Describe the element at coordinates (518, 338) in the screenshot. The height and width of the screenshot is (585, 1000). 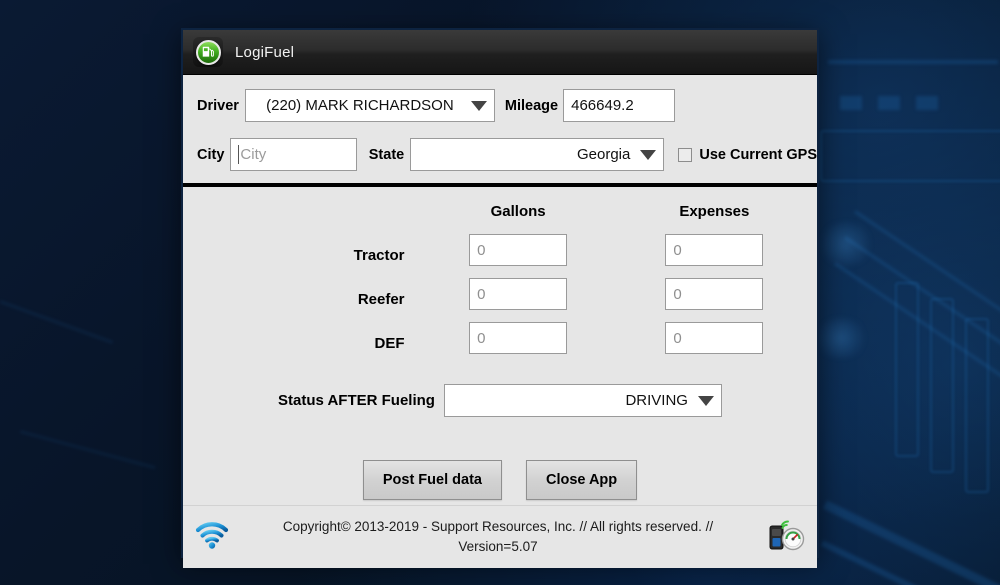
I see `def-gallons-input: 0` at that location.